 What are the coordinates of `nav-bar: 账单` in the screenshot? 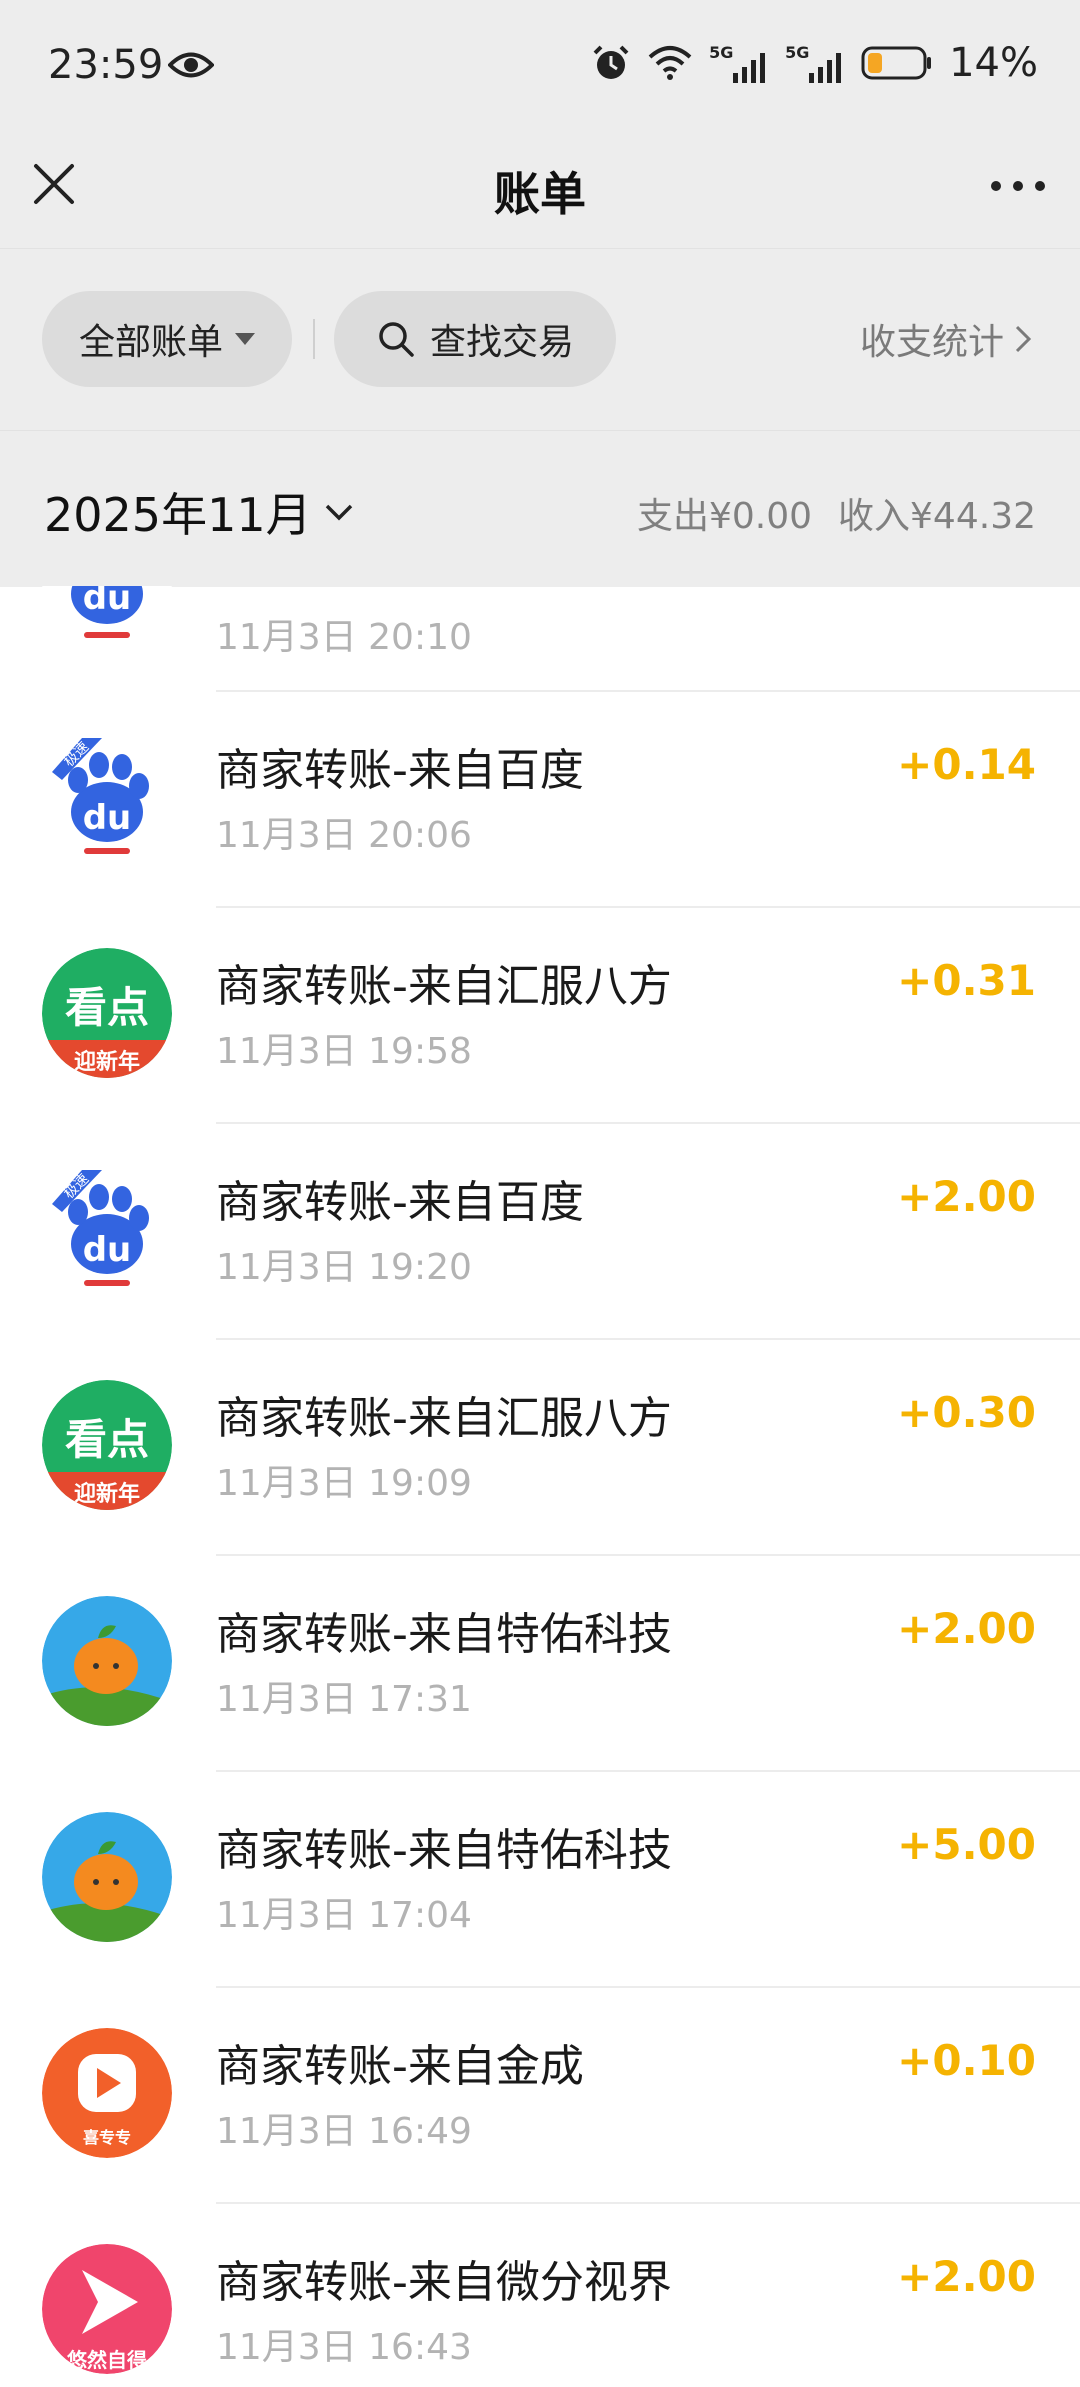 It's located at (540, 194).